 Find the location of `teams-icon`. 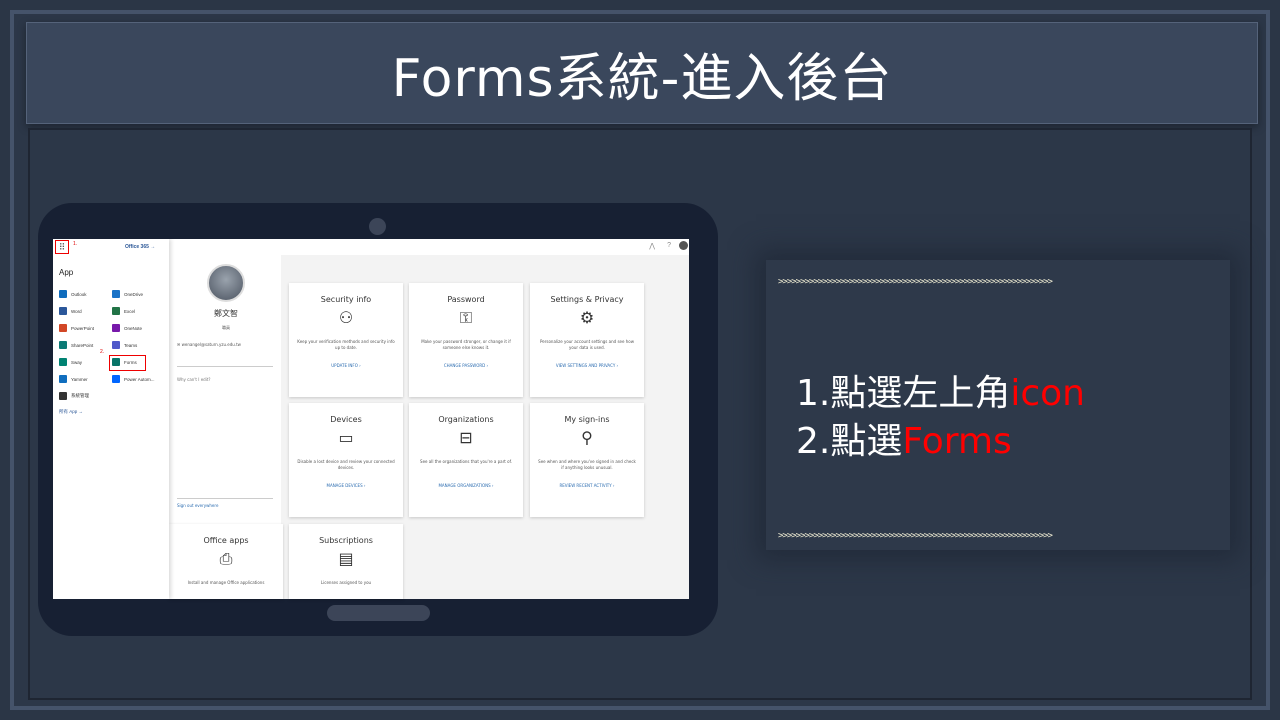

teams-icon is located at coordinates (116, 345).